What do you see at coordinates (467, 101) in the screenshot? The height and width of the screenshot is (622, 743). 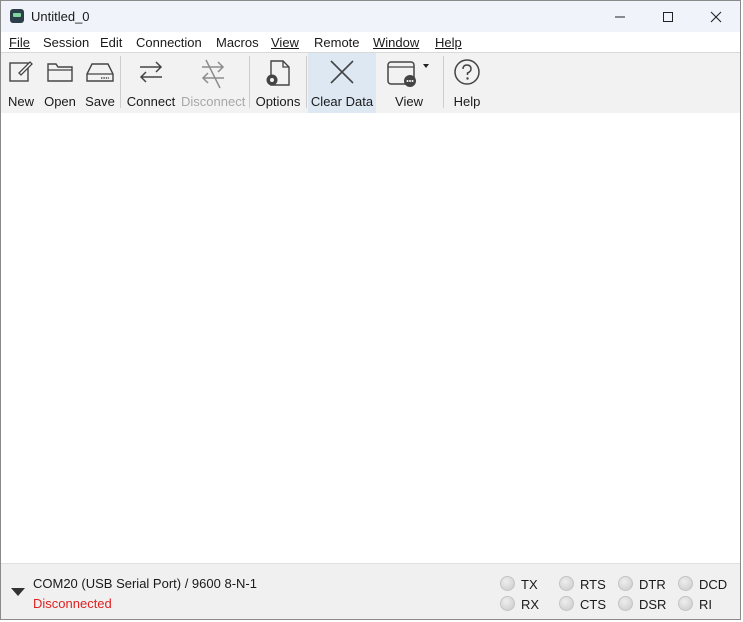 I see `help-label: Help` at bounding box center [467, 101].